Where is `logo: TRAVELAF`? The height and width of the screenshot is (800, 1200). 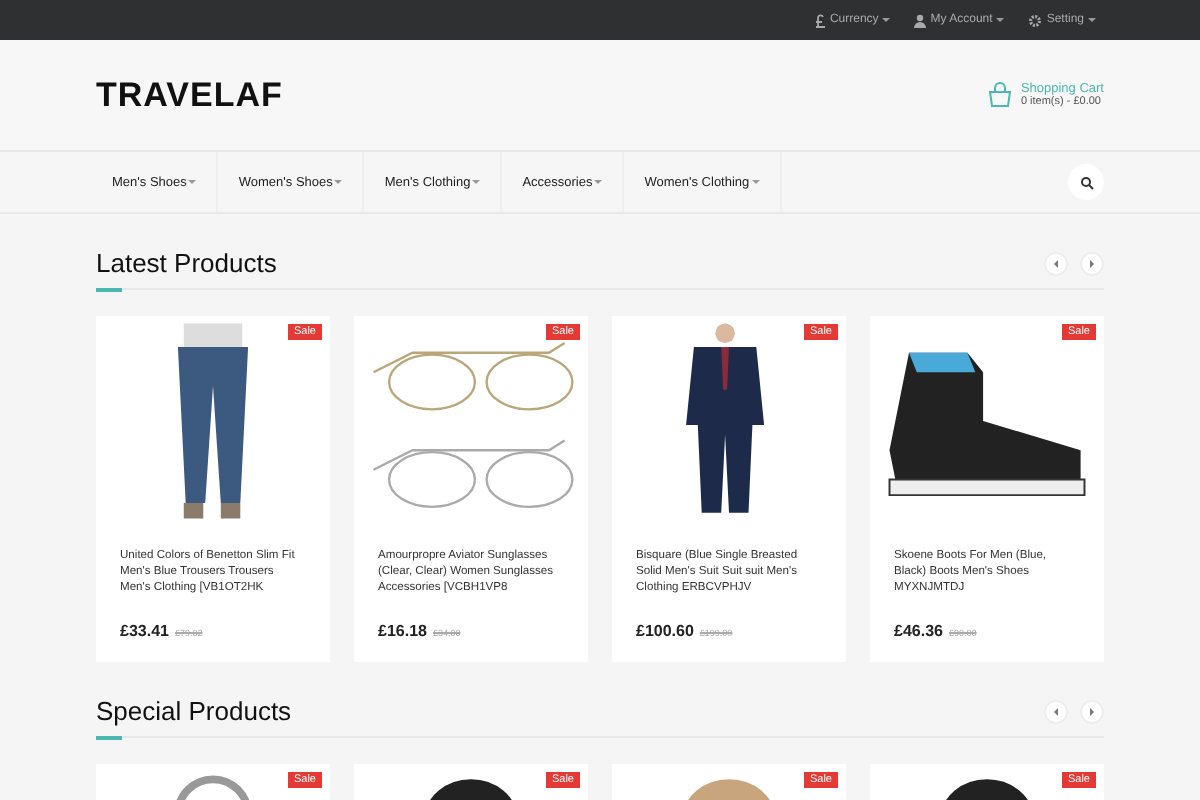
logo: TRAVELAF is located at coordinates (189, 95).